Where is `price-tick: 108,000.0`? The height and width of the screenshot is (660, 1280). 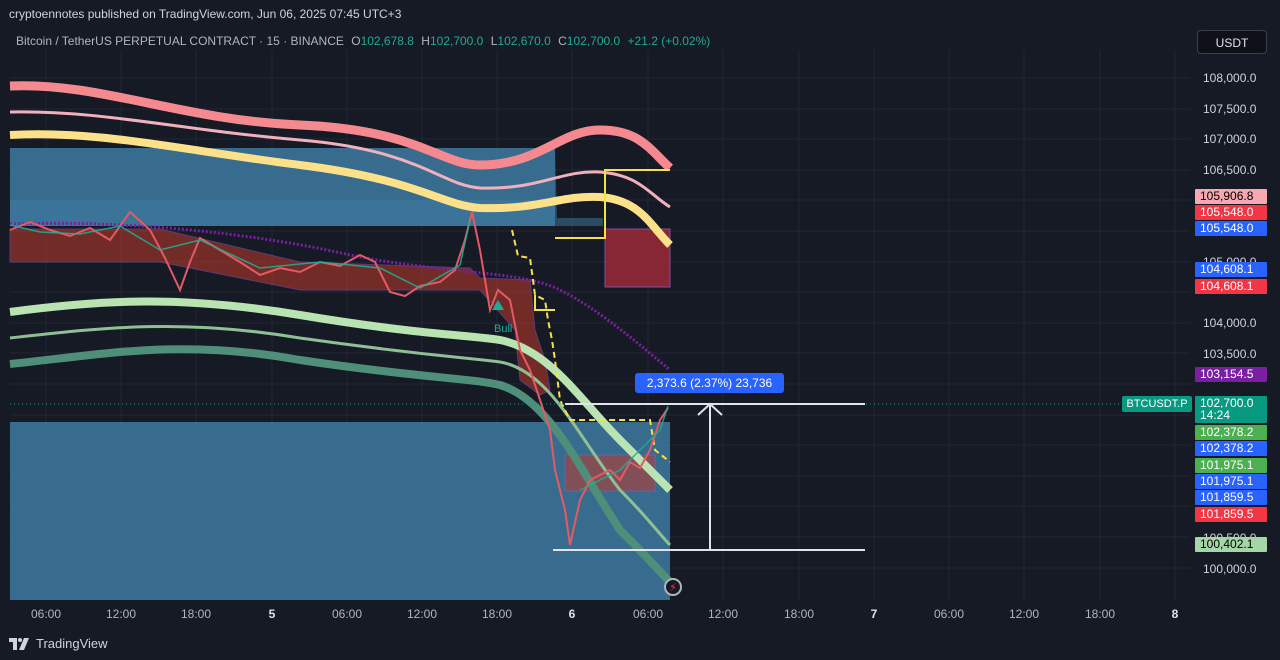 price-tick: 108,000.0 is located at coordinates (1230, 78).